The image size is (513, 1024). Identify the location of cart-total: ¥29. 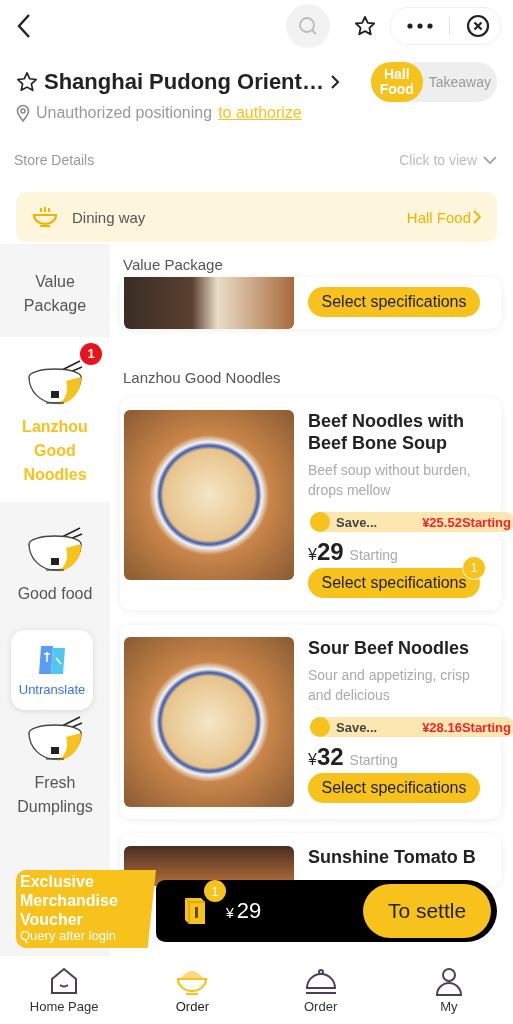
(244, 911).